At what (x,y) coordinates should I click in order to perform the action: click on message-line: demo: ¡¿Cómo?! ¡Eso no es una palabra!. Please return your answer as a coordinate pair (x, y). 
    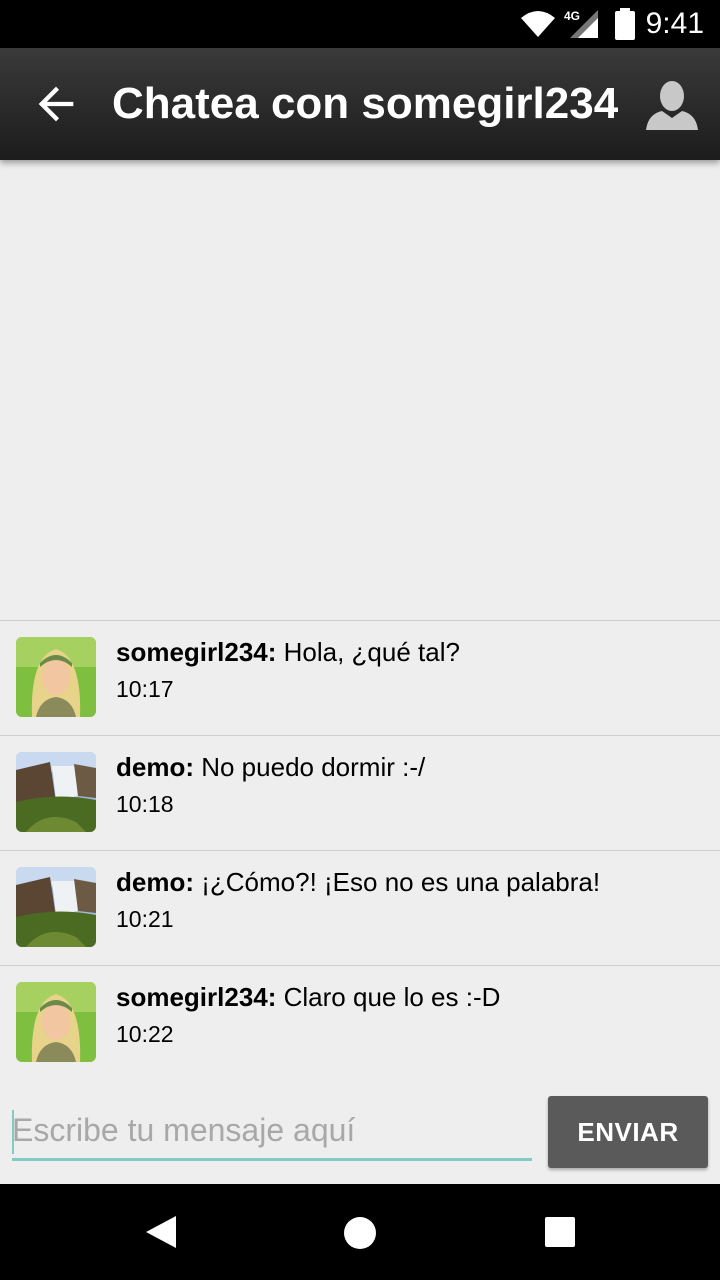
    Looking at the image, I should click on (358, 882).